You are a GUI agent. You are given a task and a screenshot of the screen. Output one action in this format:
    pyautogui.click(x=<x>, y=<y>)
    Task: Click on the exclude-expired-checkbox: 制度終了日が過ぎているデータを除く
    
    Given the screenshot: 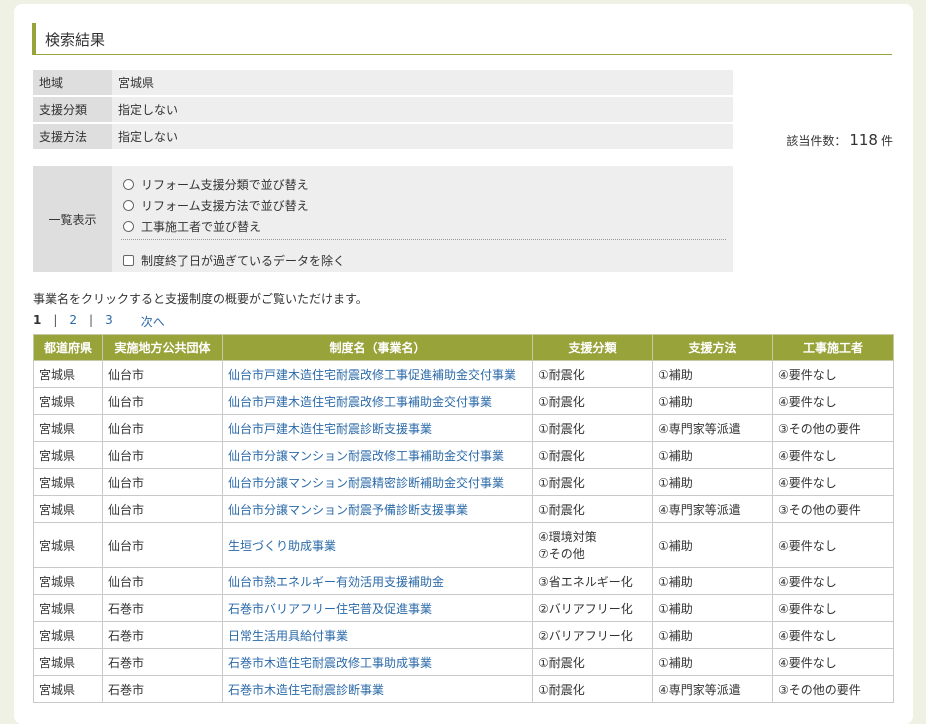 What is the action you would take?
    pyautogui.click(x=234, y=260)
    